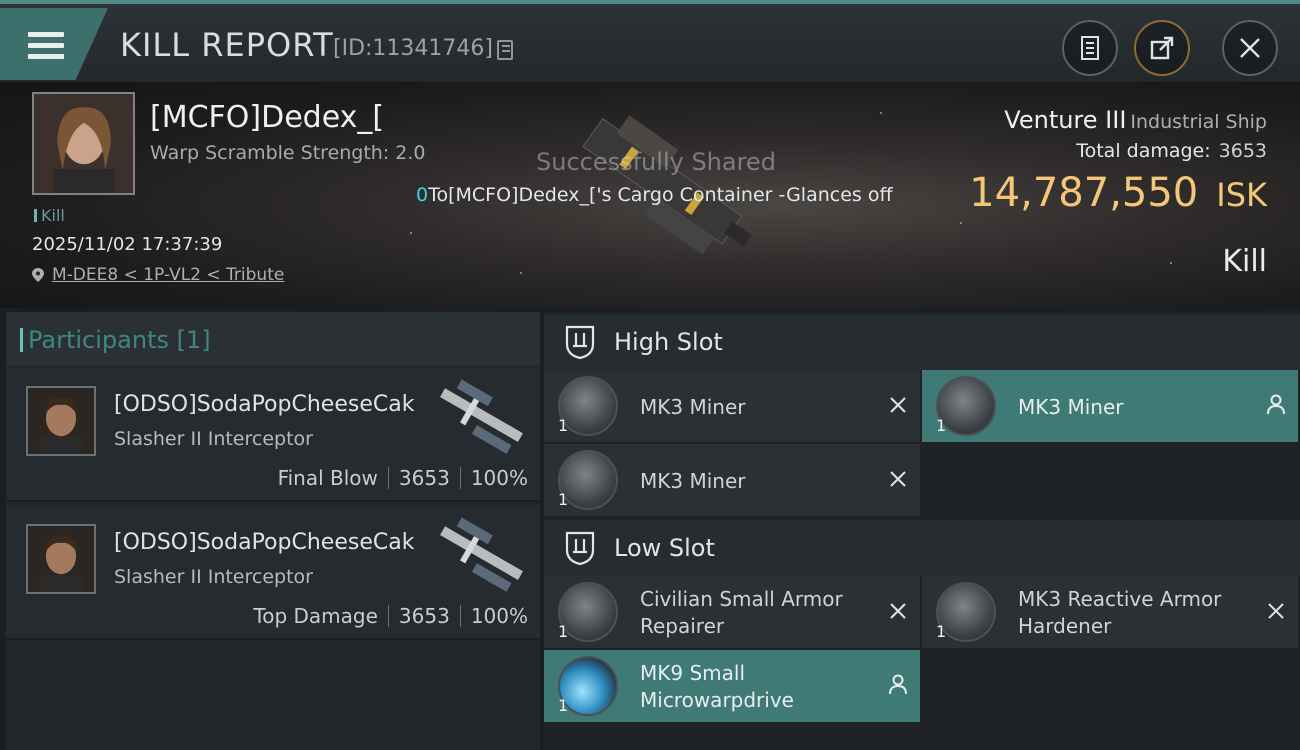 This screenshot has height=750, width=1300. Describe the element at coordinates (267, 117) in the screenshot. I see `victim-name: [MCFO]Dedex_[` at that location.